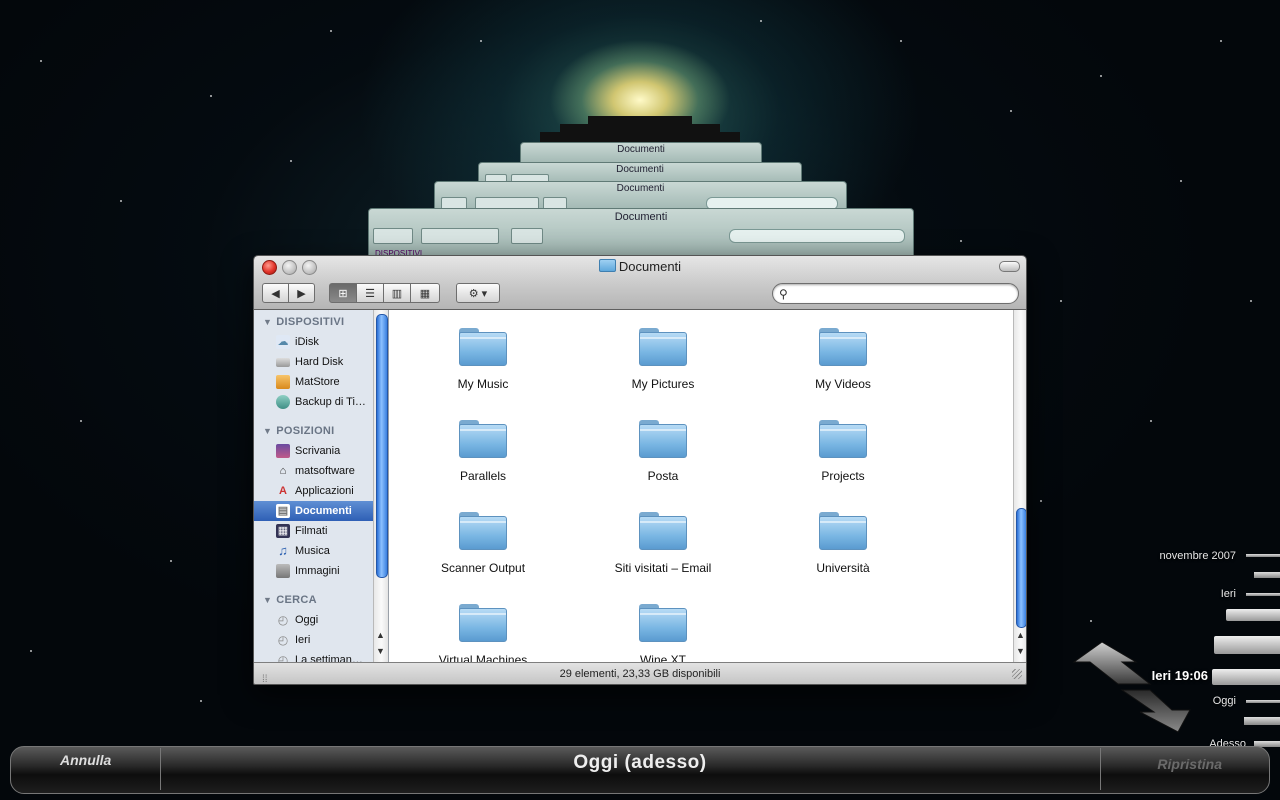 The height and width of the screenshot is (800, 1280). What do you see at coordinates (307, 620) in the screenshot?
I see `sidebar-item-label: Oggi` at bounding box center [307, 620].